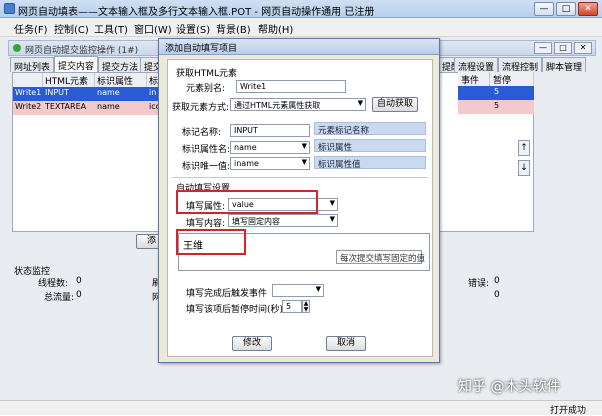 This screenshot has width=602, height=416. What do you see at coordinates (201, 108) in the screenshot?
I see `fetch-method-label: 获取元素方式:` at bounding box center [201, 108].